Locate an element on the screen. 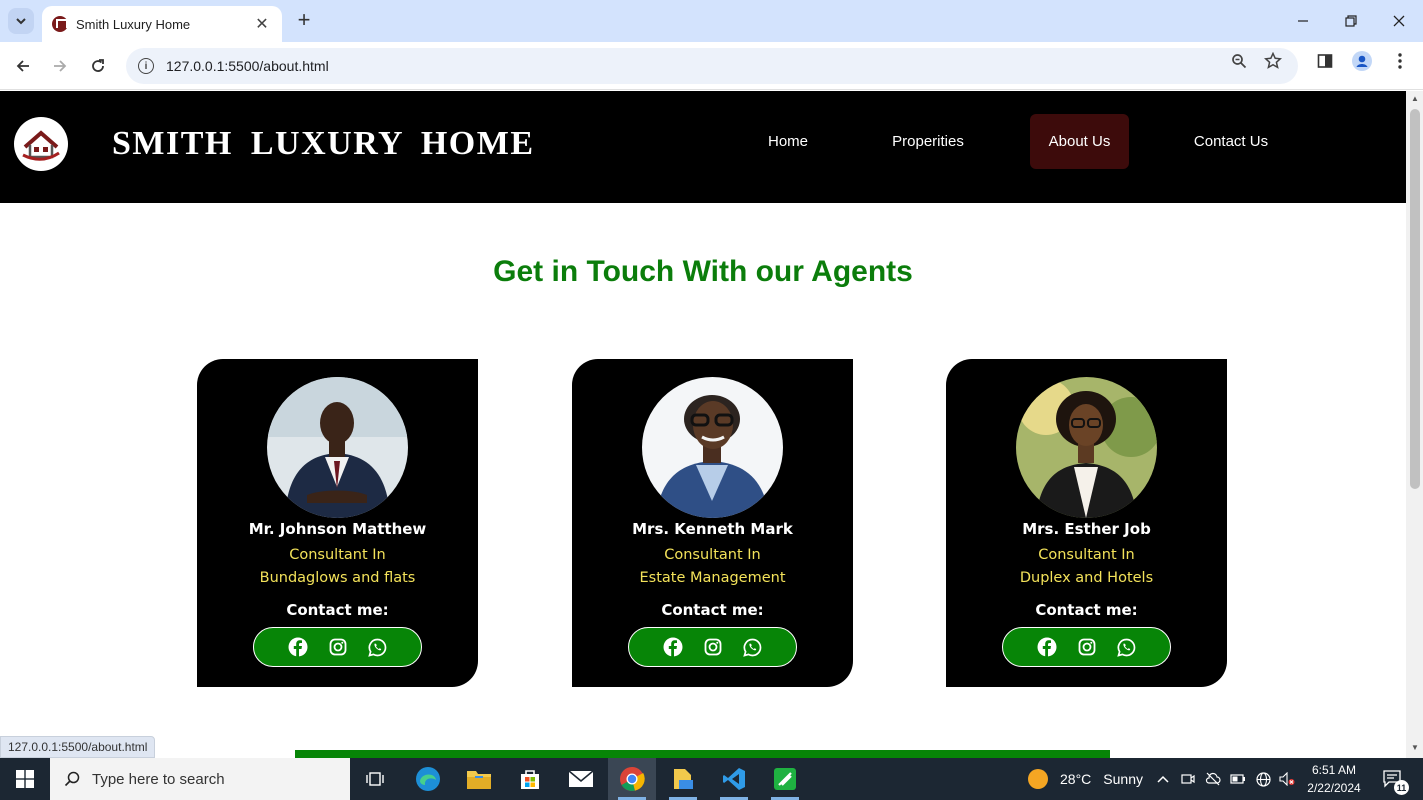 The width and height of the screenshot is (1423, 800). taskbar-files-app is located at coordinates (683, 779).